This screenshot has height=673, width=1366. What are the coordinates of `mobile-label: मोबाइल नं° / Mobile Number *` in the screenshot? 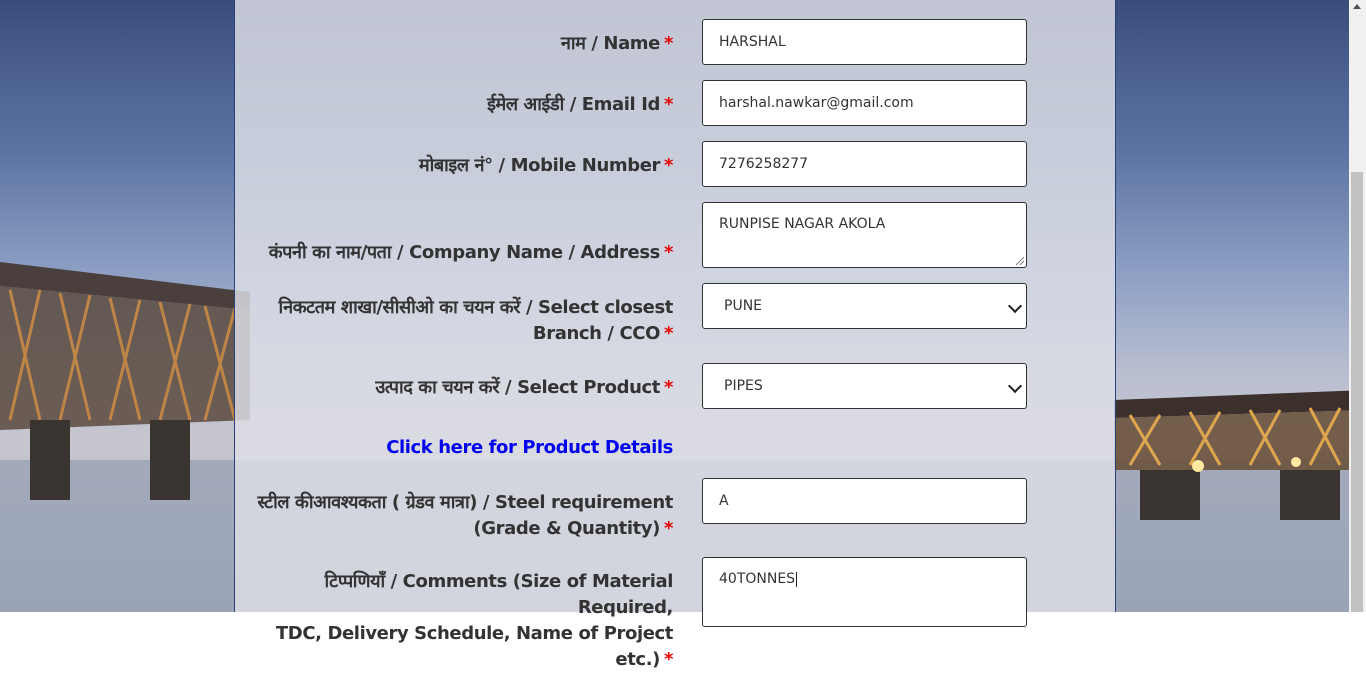 It's located at (546, 165).